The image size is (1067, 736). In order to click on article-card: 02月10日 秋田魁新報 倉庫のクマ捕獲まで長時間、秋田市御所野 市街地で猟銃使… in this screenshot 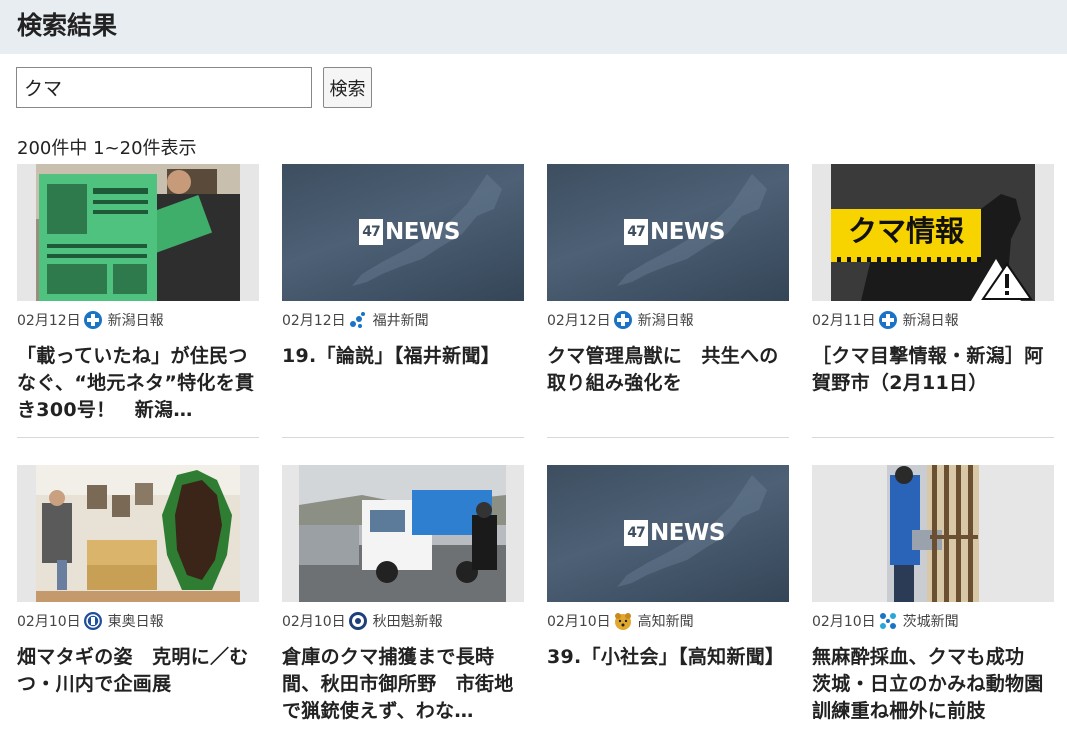, I will do `click(403, 595)`.